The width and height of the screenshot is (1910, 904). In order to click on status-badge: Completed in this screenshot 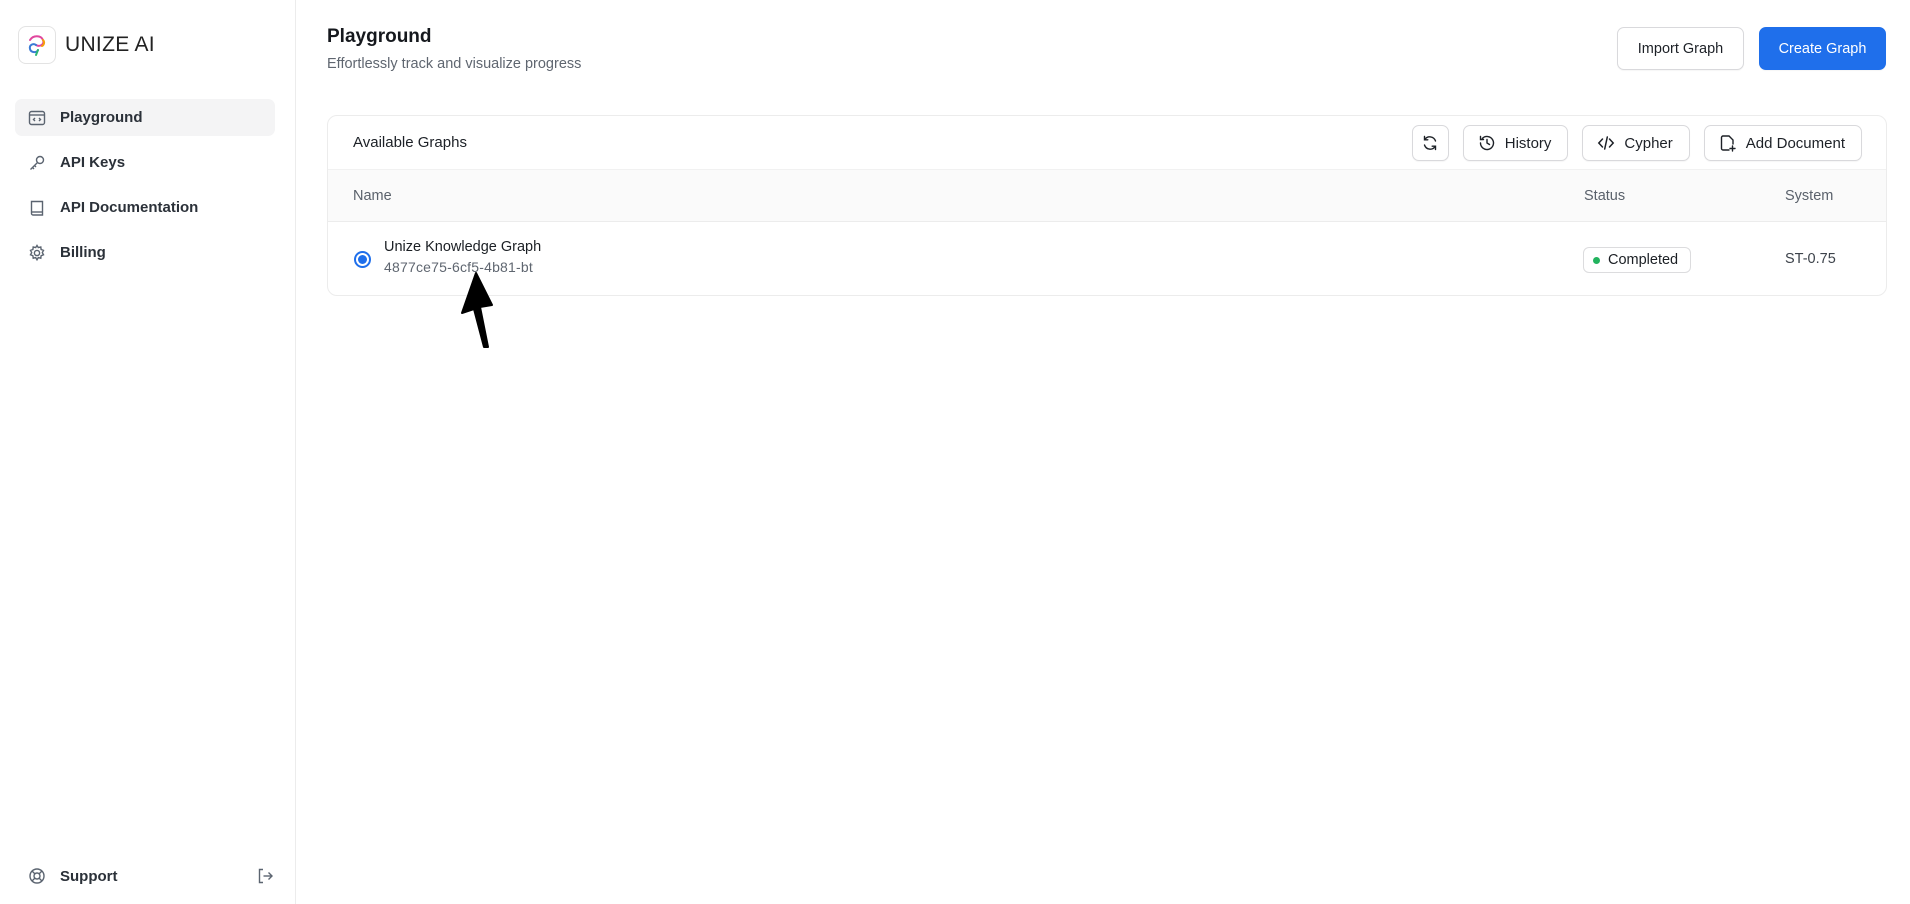, I will do `click(1637, 260)`.